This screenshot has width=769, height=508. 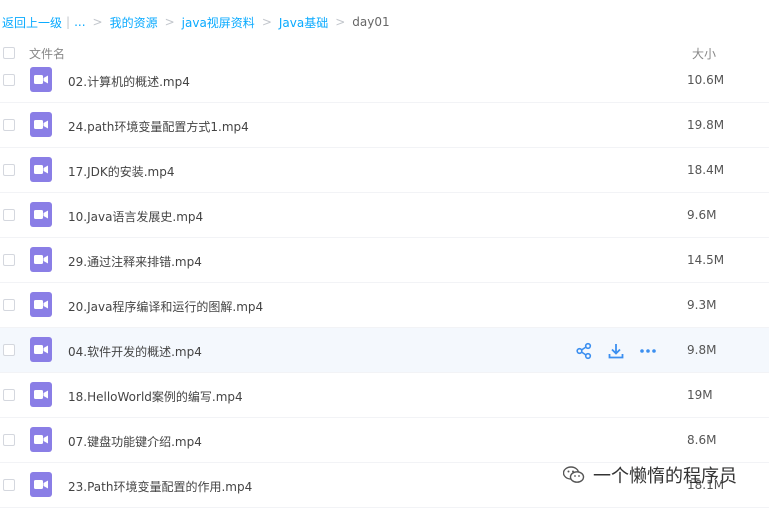 What do you see at coordinates (702, 440) in the screenshot?
I see `file-size: 8.6M` at bounding box center [702, 440].